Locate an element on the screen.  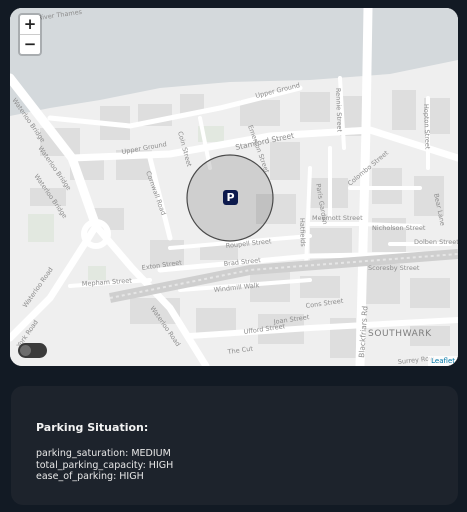
map-label-hatfields: Hatfields is located at coordinates (302, 233).